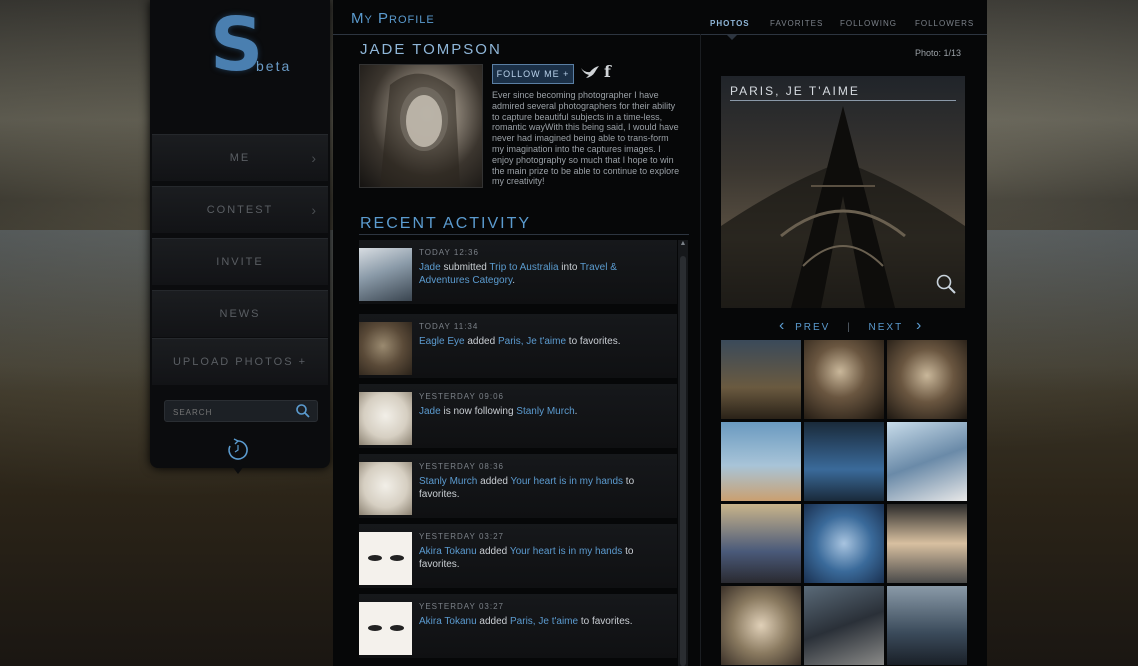 This screenshot has width=1138, height=666. Describe the element at coordinates (782, 326) in the screenshot. I see `chevron-left-icon: ‹` at that location.